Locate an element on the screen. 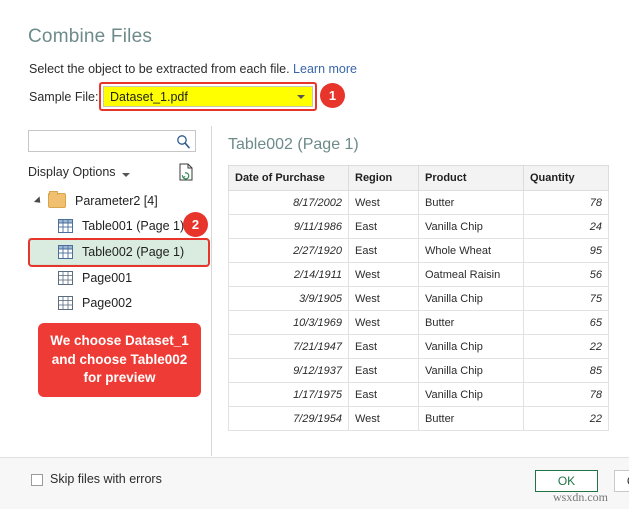  tree-item-table001: Table001 (Page 1) is located at coordinates (118, 225).